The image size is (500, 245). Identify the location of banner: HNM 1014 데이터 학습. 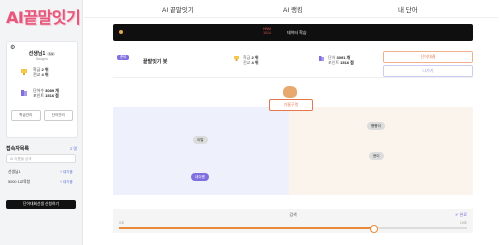
(293, 32).